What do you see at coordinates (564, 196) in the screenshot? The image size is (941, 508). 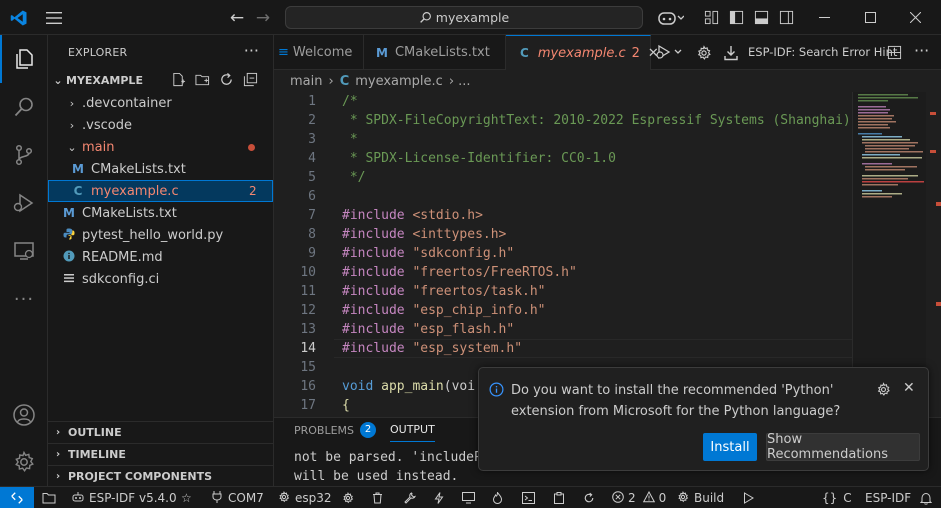 I see `code-line: 6` at bounding box center [564, 196].